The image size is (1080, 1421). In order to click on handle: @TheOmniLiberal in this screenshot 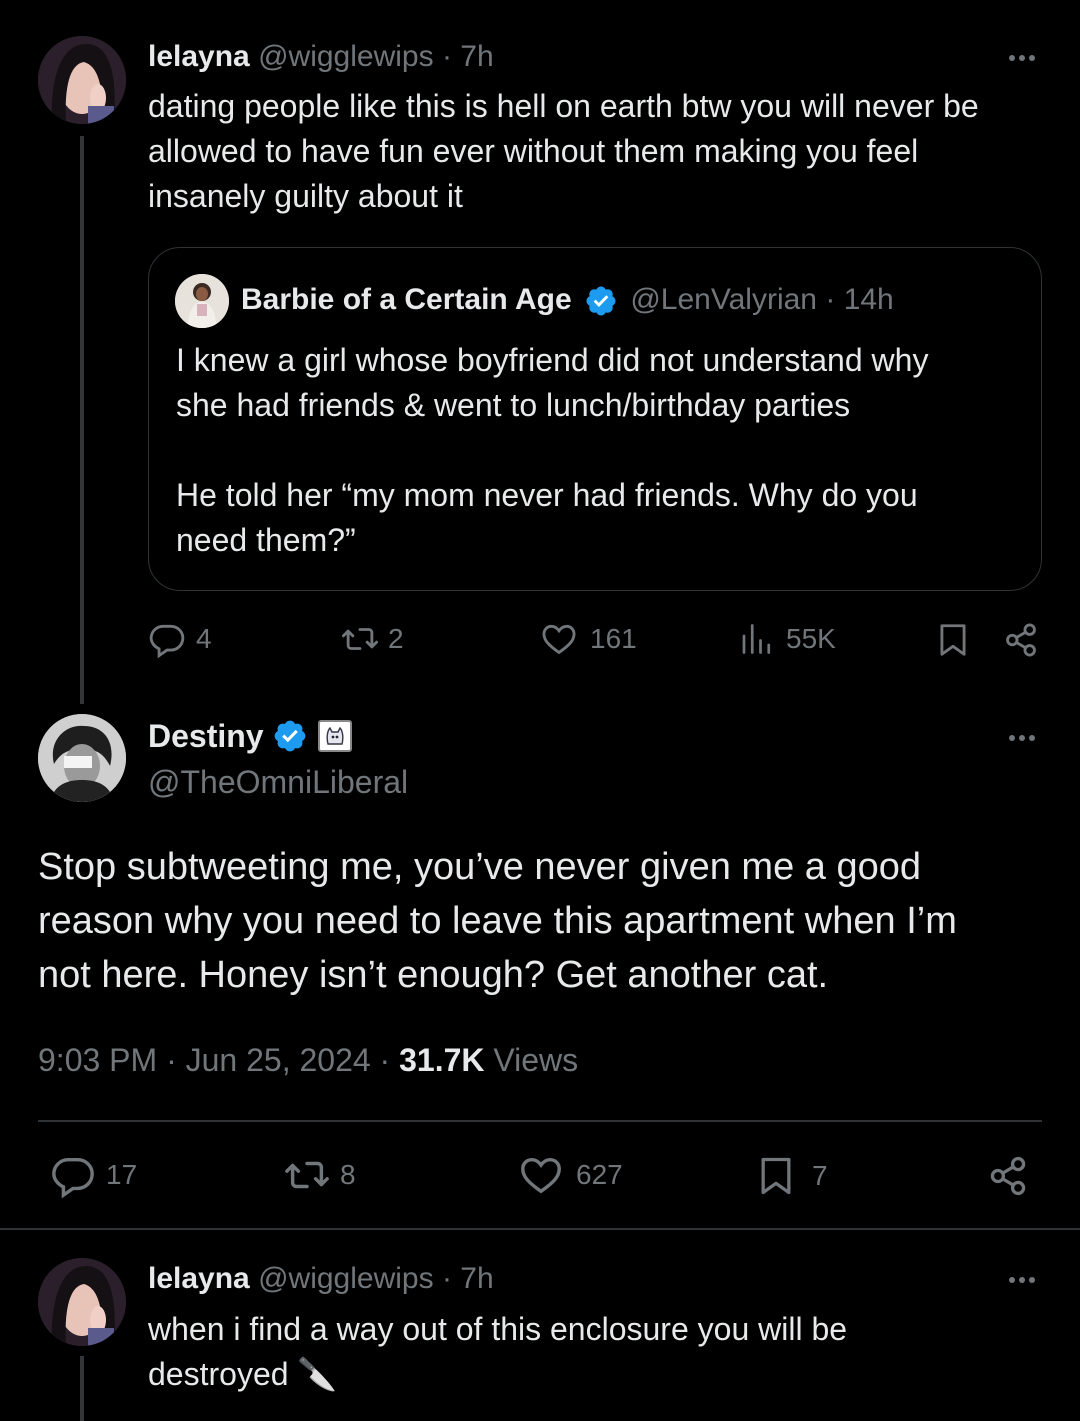, I will do `click(278, 782)`.